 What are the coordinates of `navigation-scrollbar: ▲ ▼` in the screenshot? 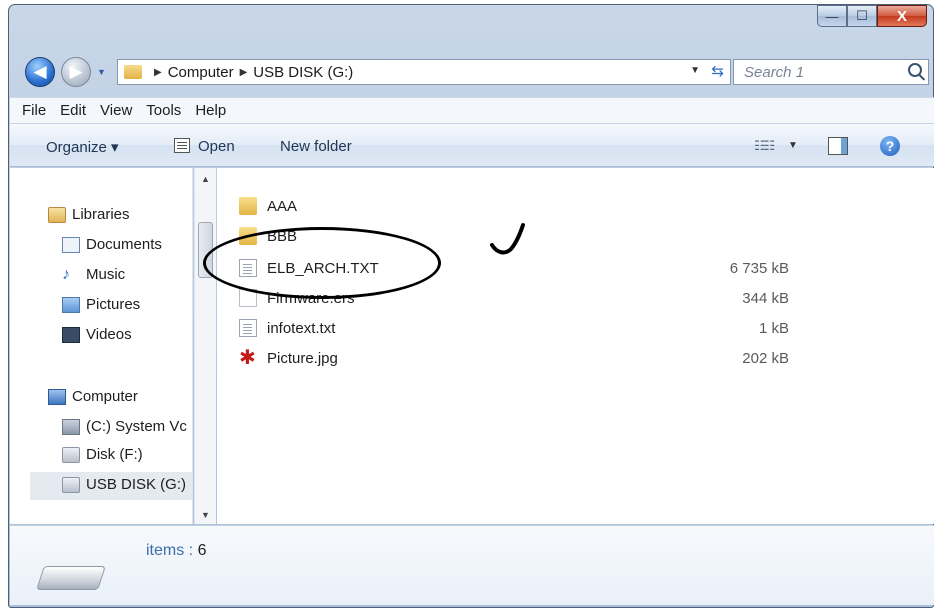 It's located at (205, 346).